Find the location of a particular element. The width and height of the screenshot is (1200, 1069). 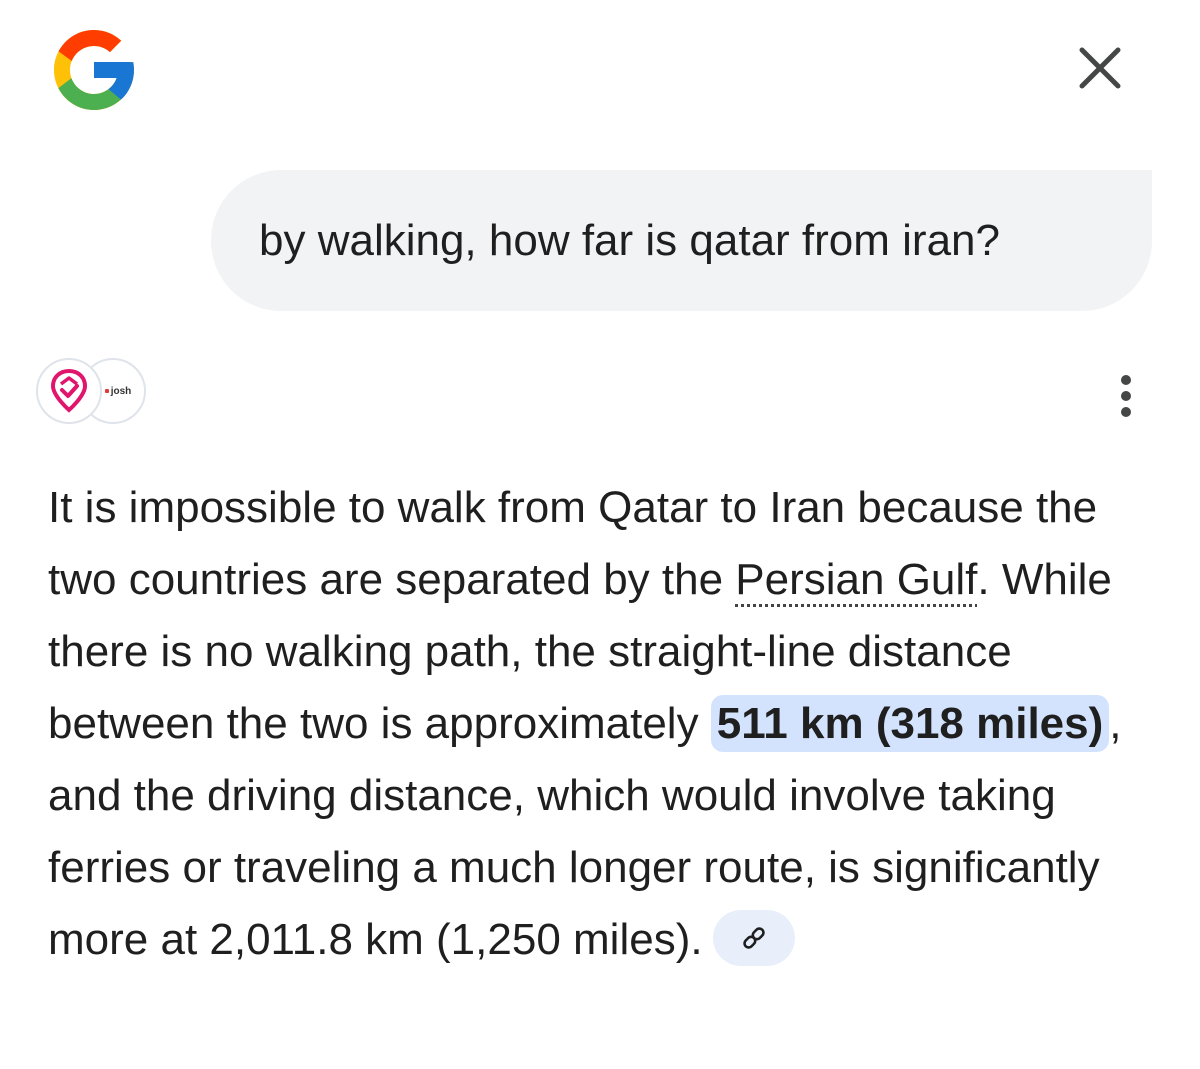

citation-link-button is located at coordinates (753, 938).